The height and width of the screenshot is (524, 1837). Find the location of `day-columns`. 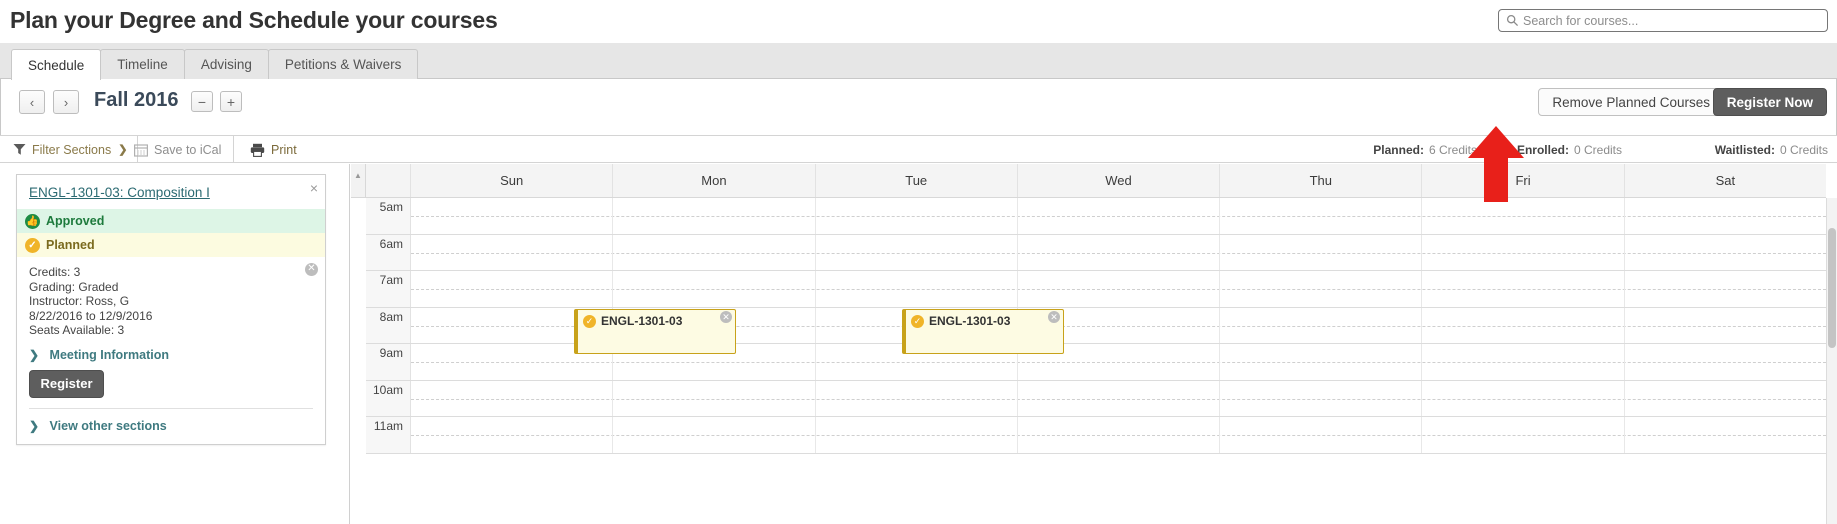

day-columns is located at coordinates (1118, 216).